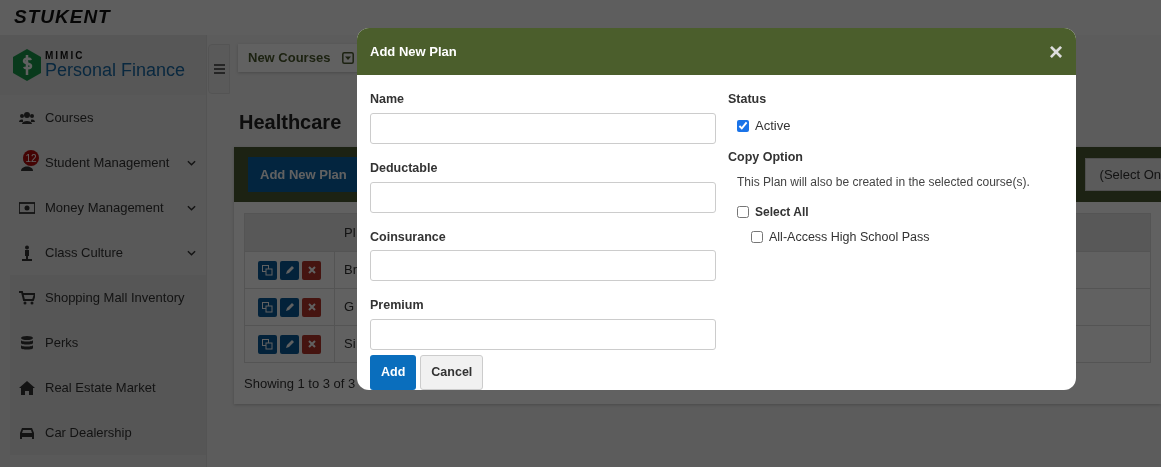  Describe the element at coordinates (290, 122) in the screenshot. I see `page-title: Healthcare` at that location.